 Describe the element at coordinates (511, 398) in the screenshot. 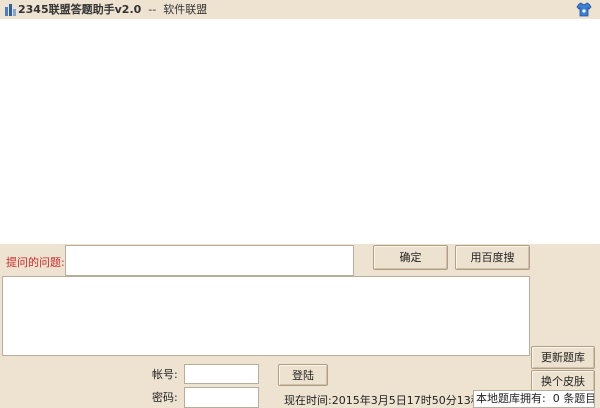

I see `local-count-label: 本地题库拥有:` at that location.